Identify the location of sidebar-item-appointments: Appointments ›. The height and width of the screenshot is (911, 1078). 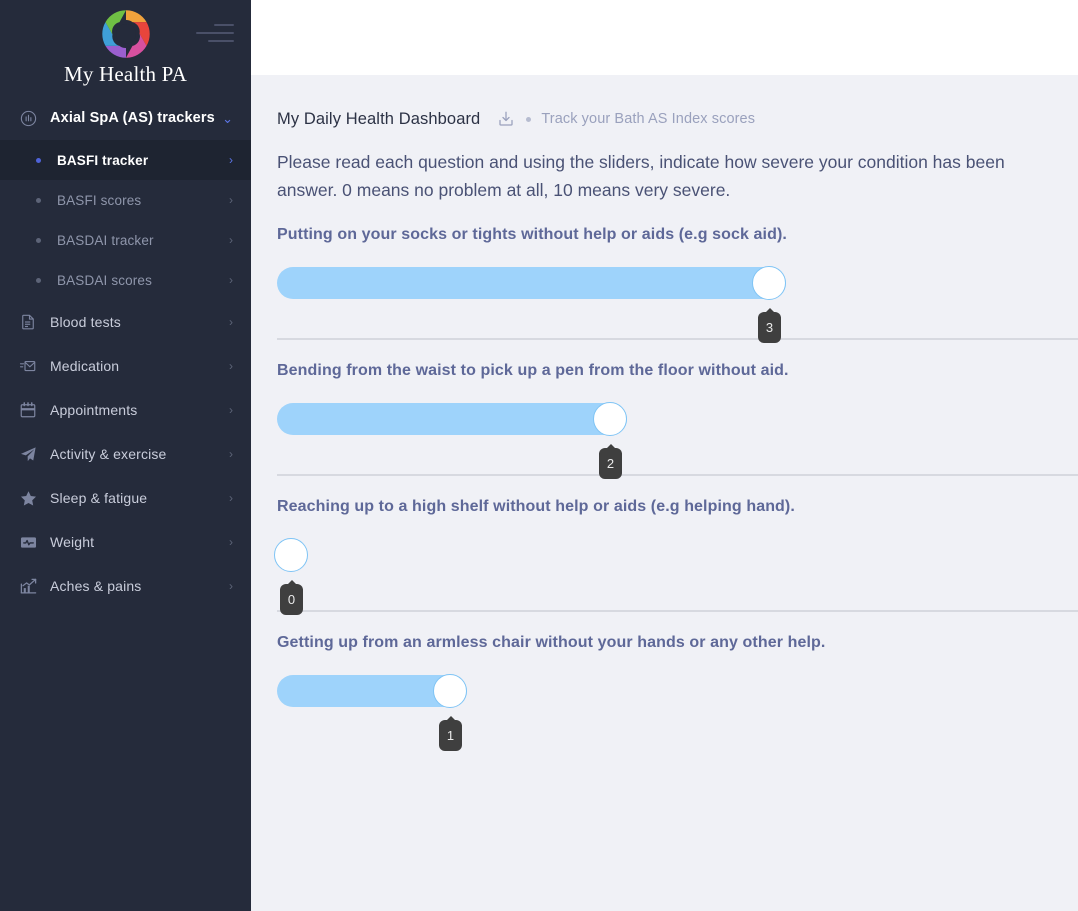
(125, 410).